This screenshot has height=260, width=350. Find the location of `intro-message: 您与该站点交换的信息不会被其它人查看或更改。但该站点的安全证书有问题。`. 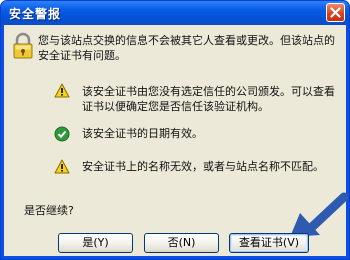

intro-message: 您与该站点交换的信息不会被其它人查看或更改。但该站点的安全证书有问题。 is located at coordinates (186, 48).